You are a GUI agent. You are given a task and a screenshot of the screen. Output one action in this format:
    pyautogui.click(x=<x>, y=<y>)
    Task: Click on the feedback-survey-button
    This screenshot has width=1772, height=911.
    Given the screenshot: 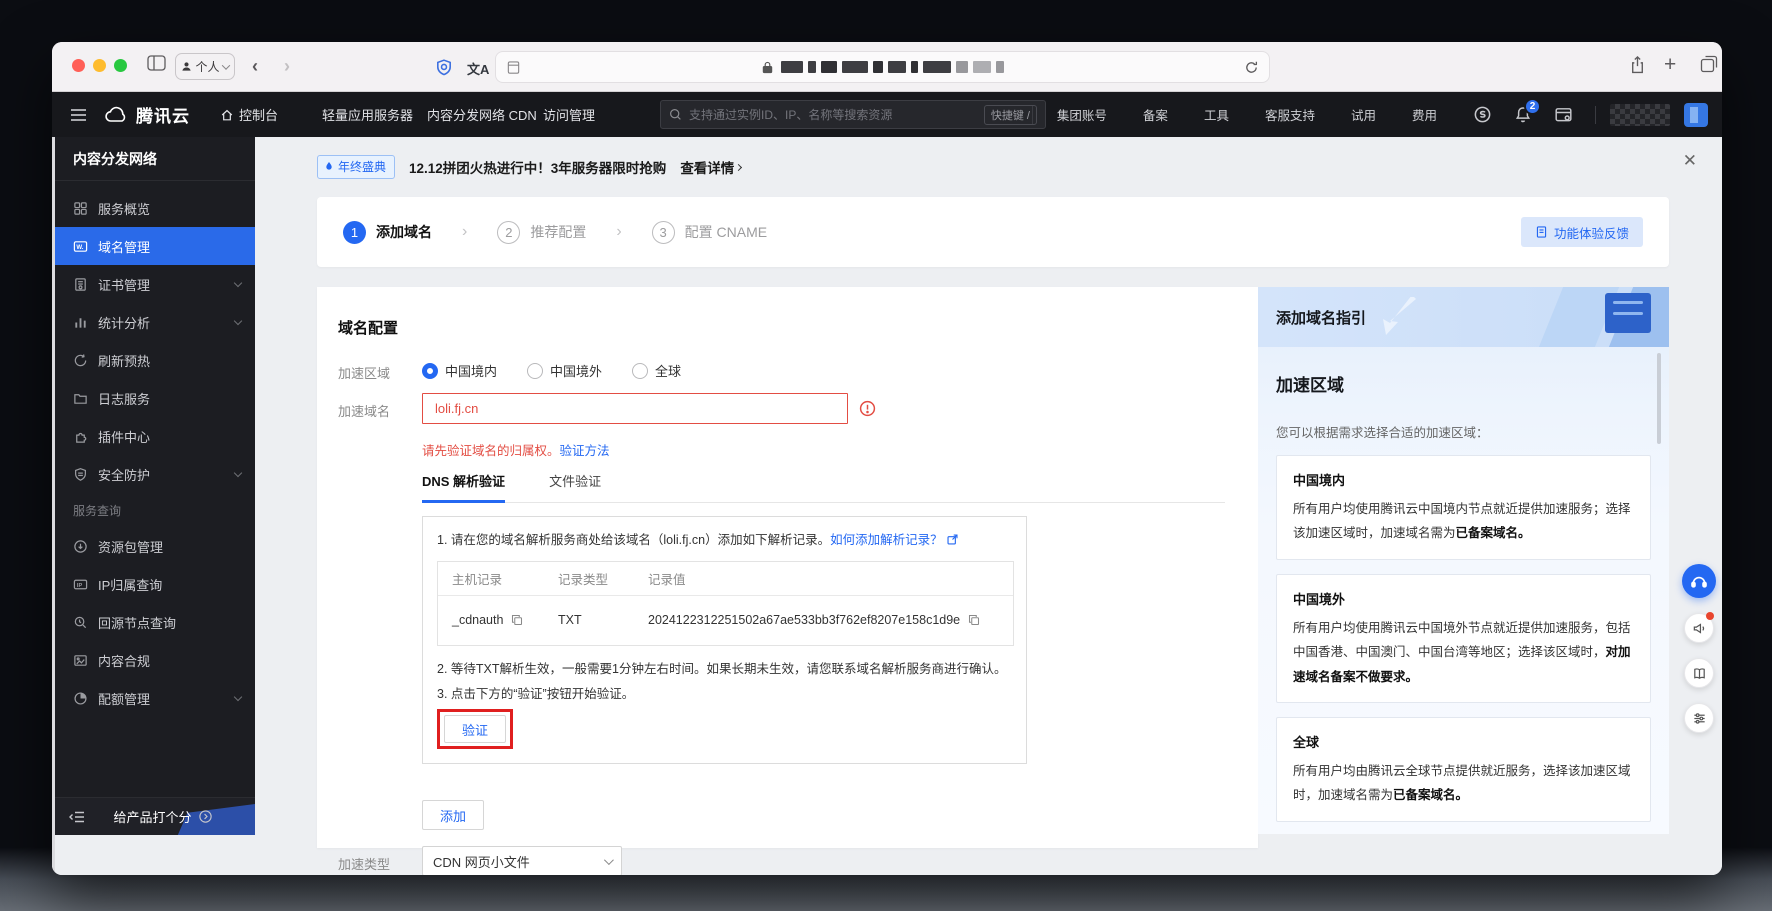 What is the action you would take?
    pyautogui.click(x=1699, y=718)
    